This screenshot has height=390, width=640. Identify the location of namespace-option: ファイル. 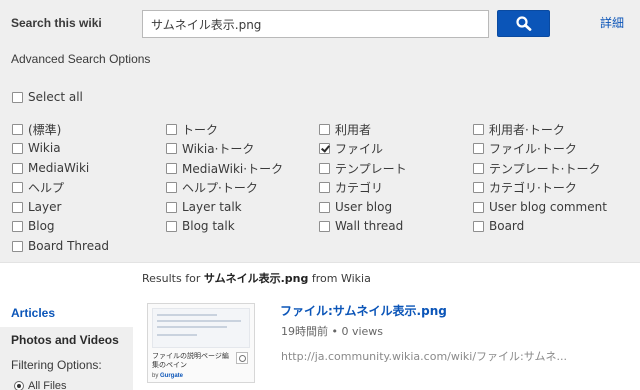
(351, 148).